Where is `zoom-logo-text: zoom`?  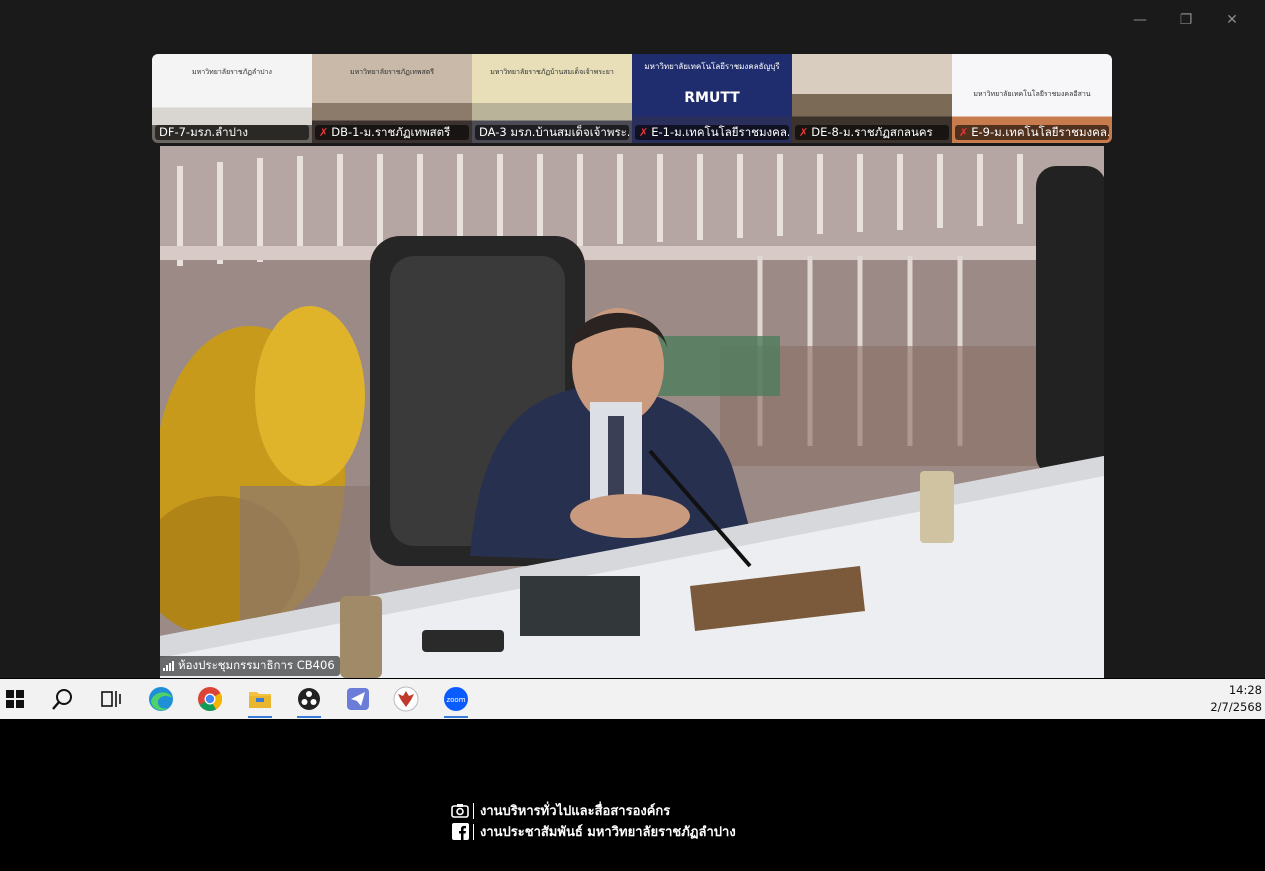 zoom-logo-text: zoom is located at coordinates (455, 700).